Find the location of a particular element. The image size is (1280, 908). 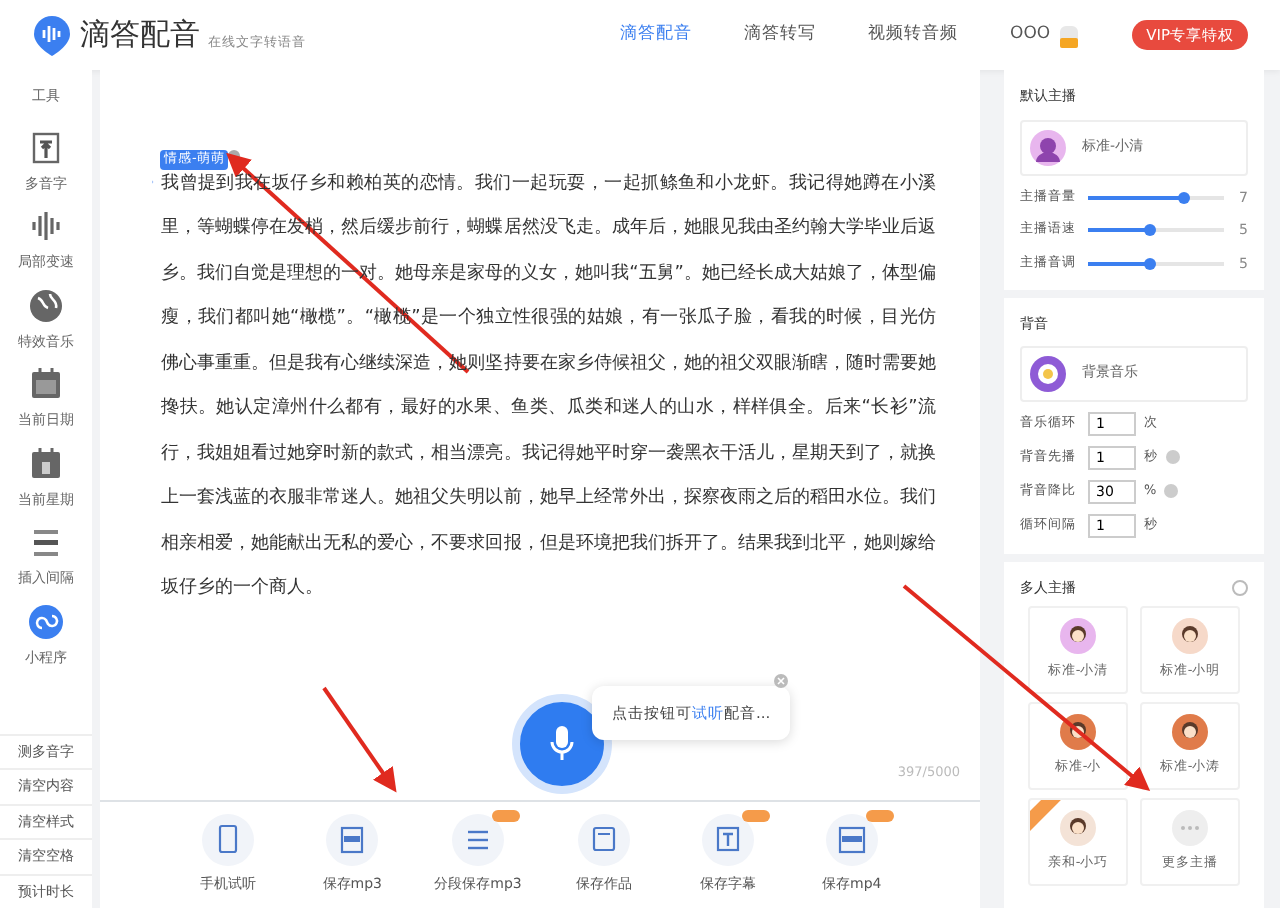

phone-icon is located at coordinates (228, 840).